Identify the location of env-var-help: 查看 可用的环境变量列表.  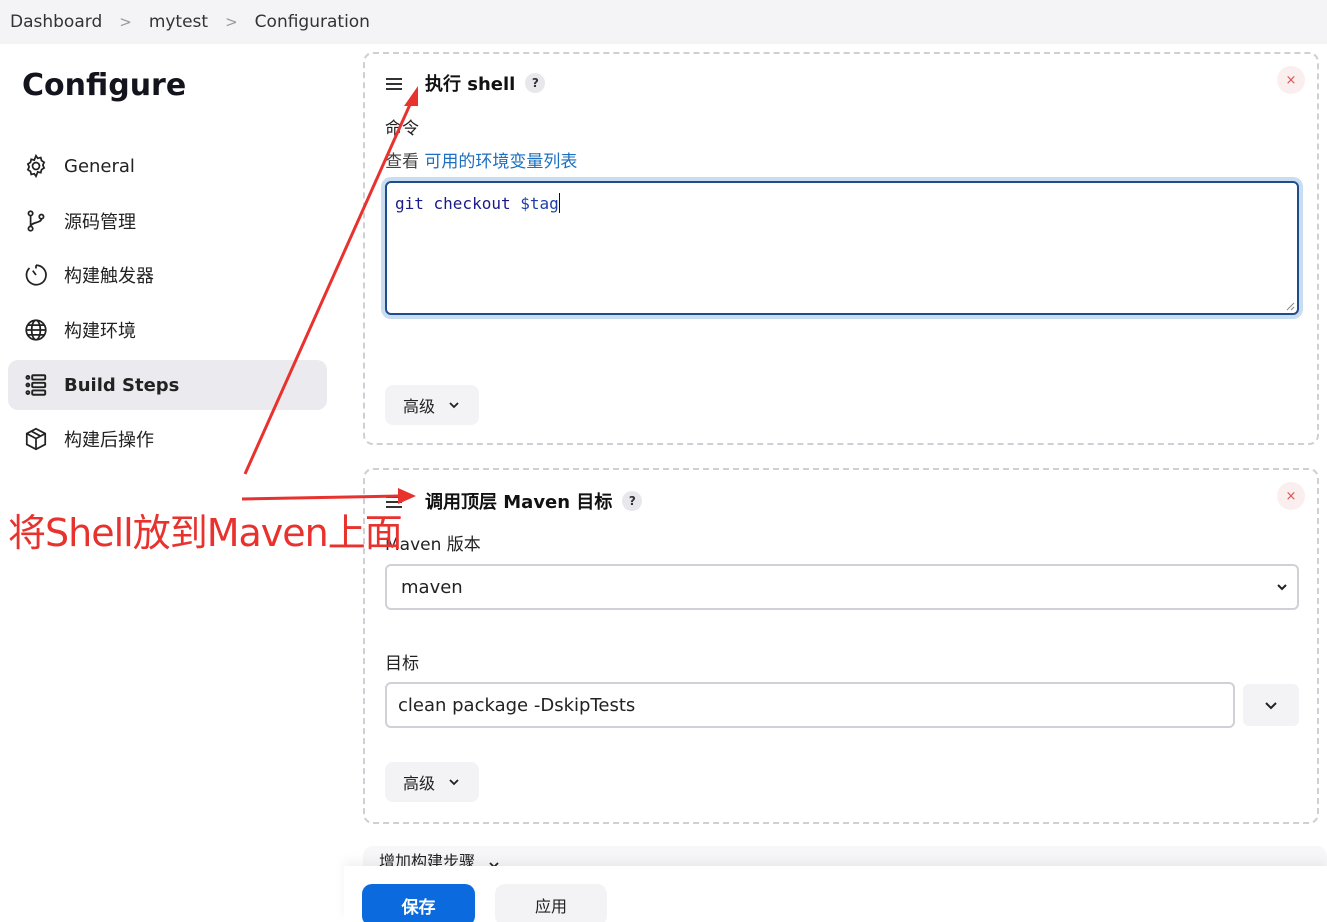
(481, 159).